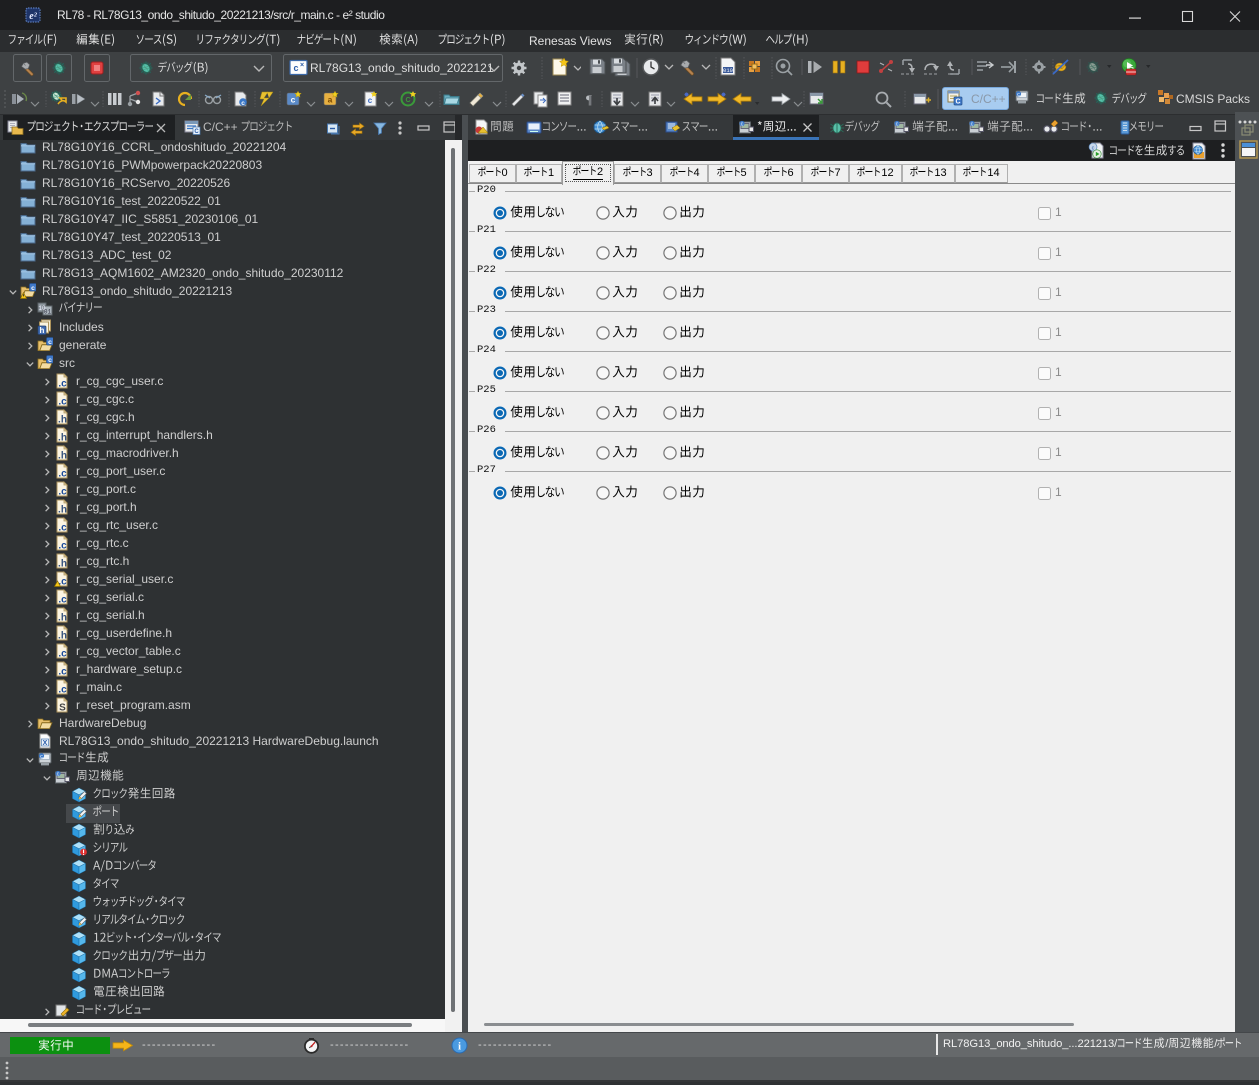 The height and width of the screenshot is (1085, 1259). What do you see at coordinates (45, 743) in the screenshot?
I see `svg-text: X` at bounding box center [45, 743].